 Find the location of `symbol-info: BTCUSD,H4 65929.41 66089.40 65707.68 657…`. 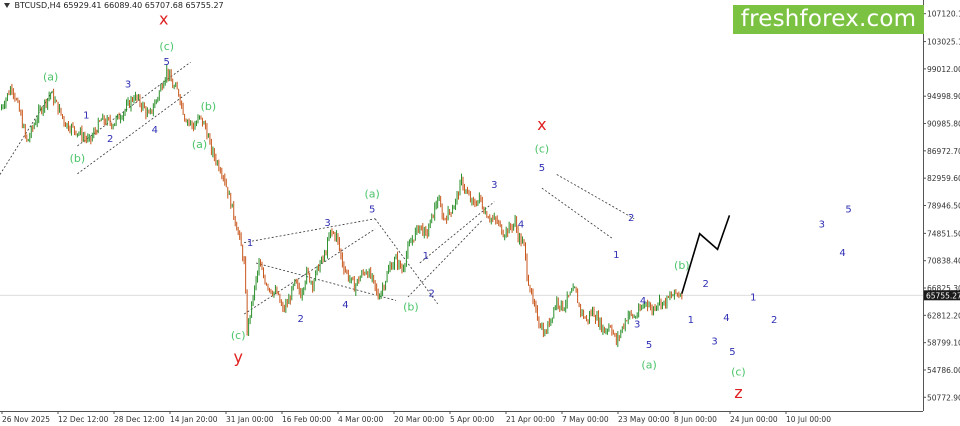

symbol-info: BTCUSD,H4 65929.41 66089.40 65707.68 657… is located at coordinates (114, 5).